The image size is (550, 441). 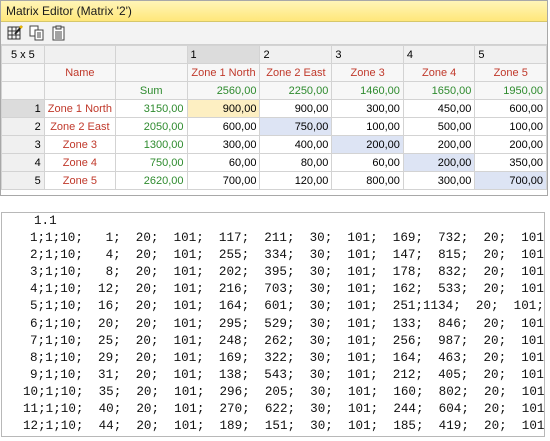 What do you see at coordinates (23, 162) in the screenshot?
I see `row-header-4: 4` at bounding box center [23, 162].